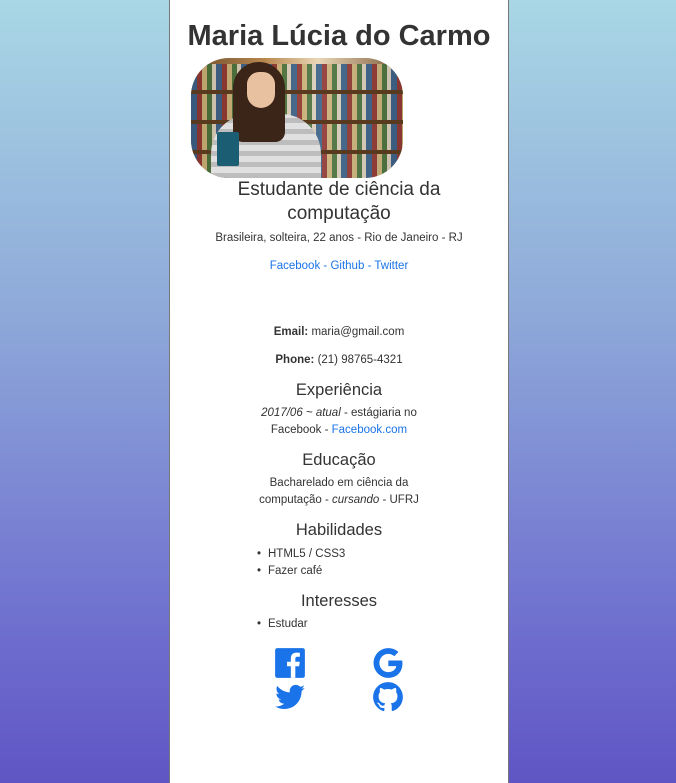 This screenshot has height=783, width=676. Describe the element at coordinates (290, 663) in the screenshot. I see `facebook-icon` at that location.